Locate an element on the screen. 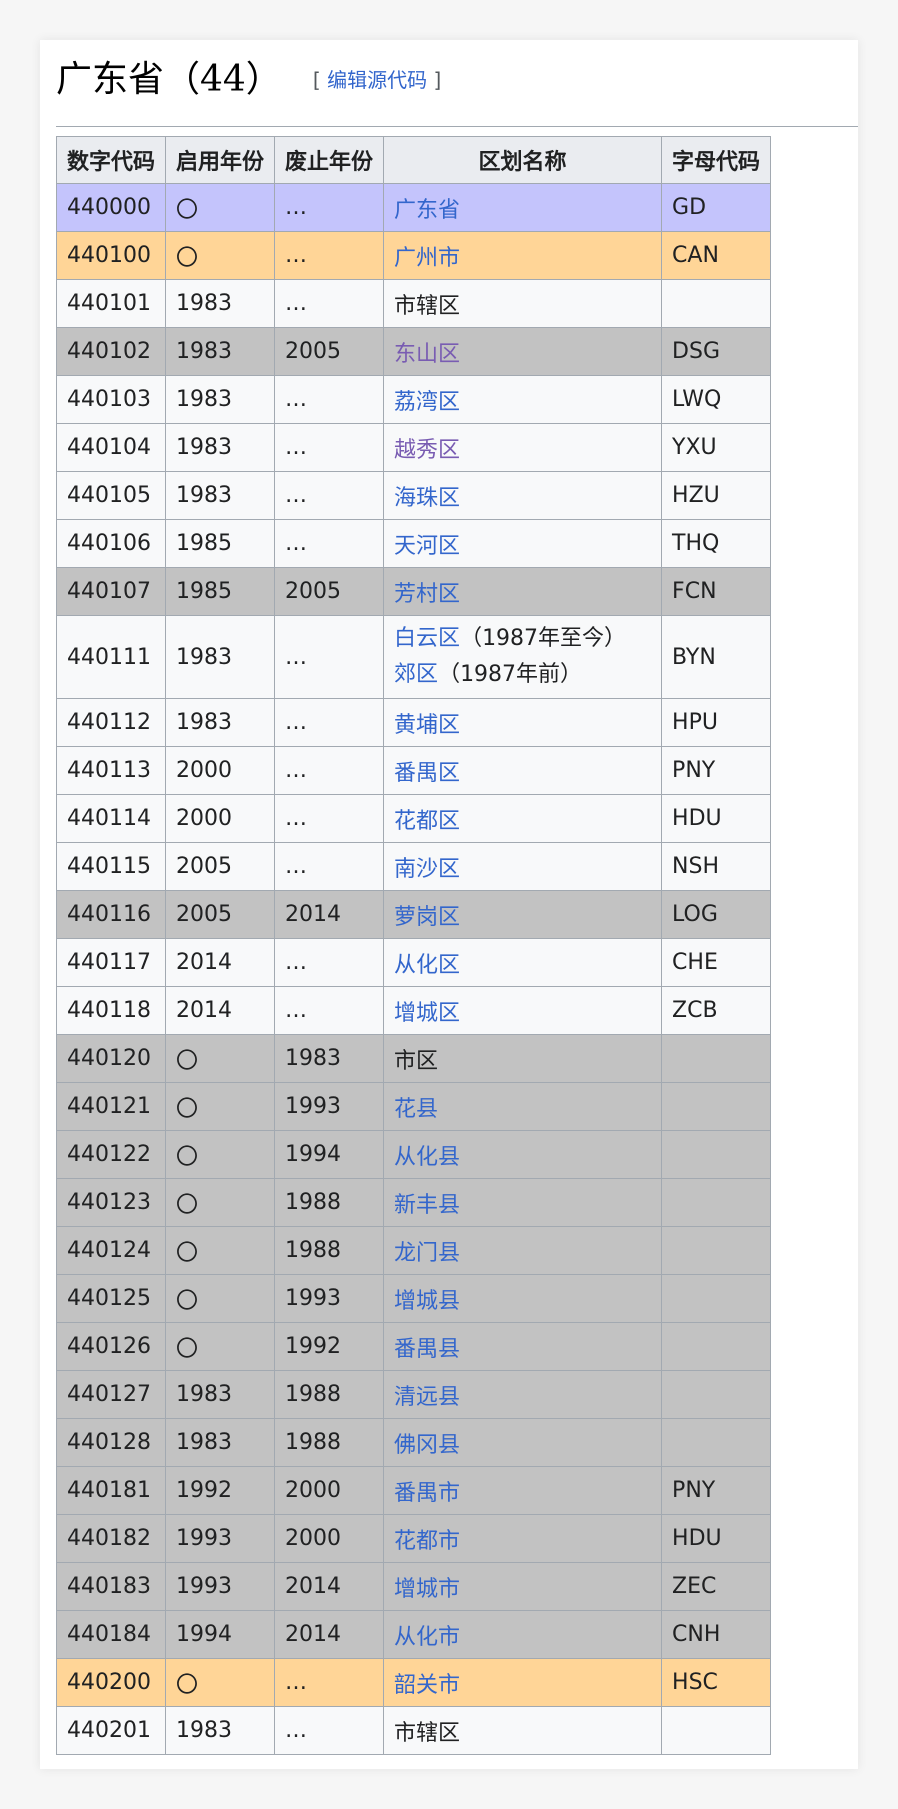  cell-division-name: 黄埔区 is located at coordinates (523, 722).